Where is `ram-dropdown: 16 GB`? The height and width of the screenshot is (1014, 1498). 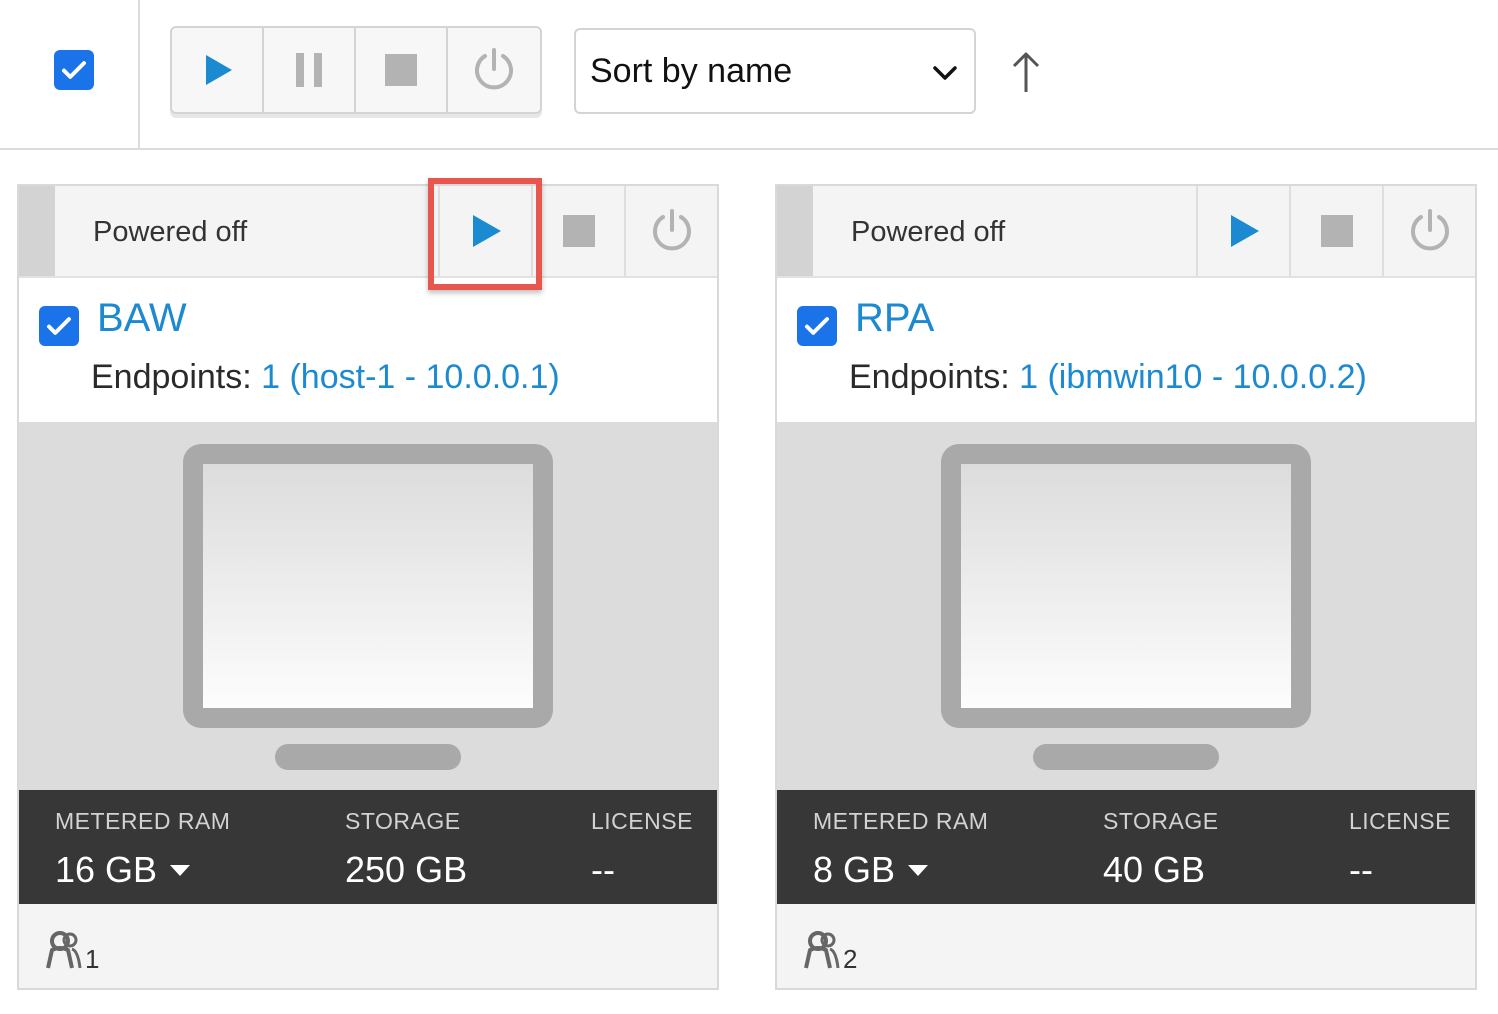 ram-dropdown: 16 GB is located at coordinates (142, 870).